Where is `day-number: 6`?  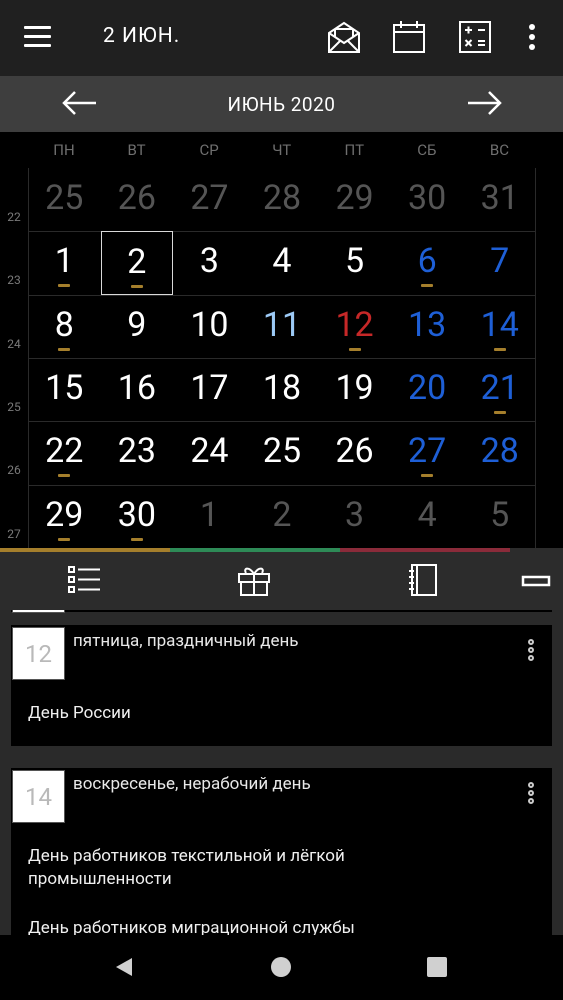 day-number: 6 is located at coordinates (427, 261).